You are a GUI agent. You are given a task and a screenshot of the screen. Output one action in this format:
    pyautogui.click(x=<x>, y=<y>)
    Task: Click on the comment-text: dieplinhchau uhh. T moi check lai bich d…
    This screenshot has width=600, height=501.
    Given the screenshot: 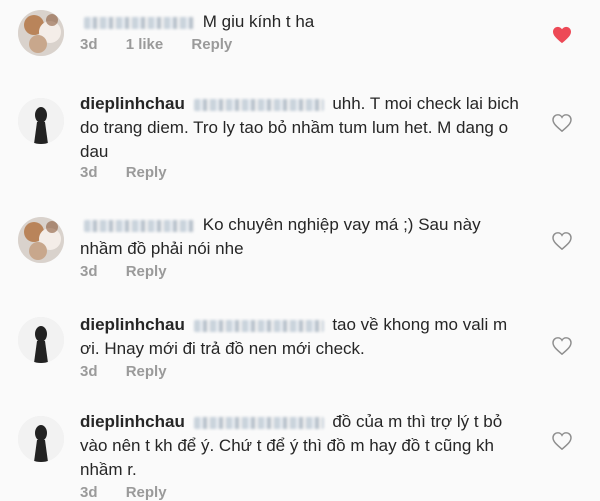 What is the action you would take?
    pyautogui.click(x=300, y=128)
    